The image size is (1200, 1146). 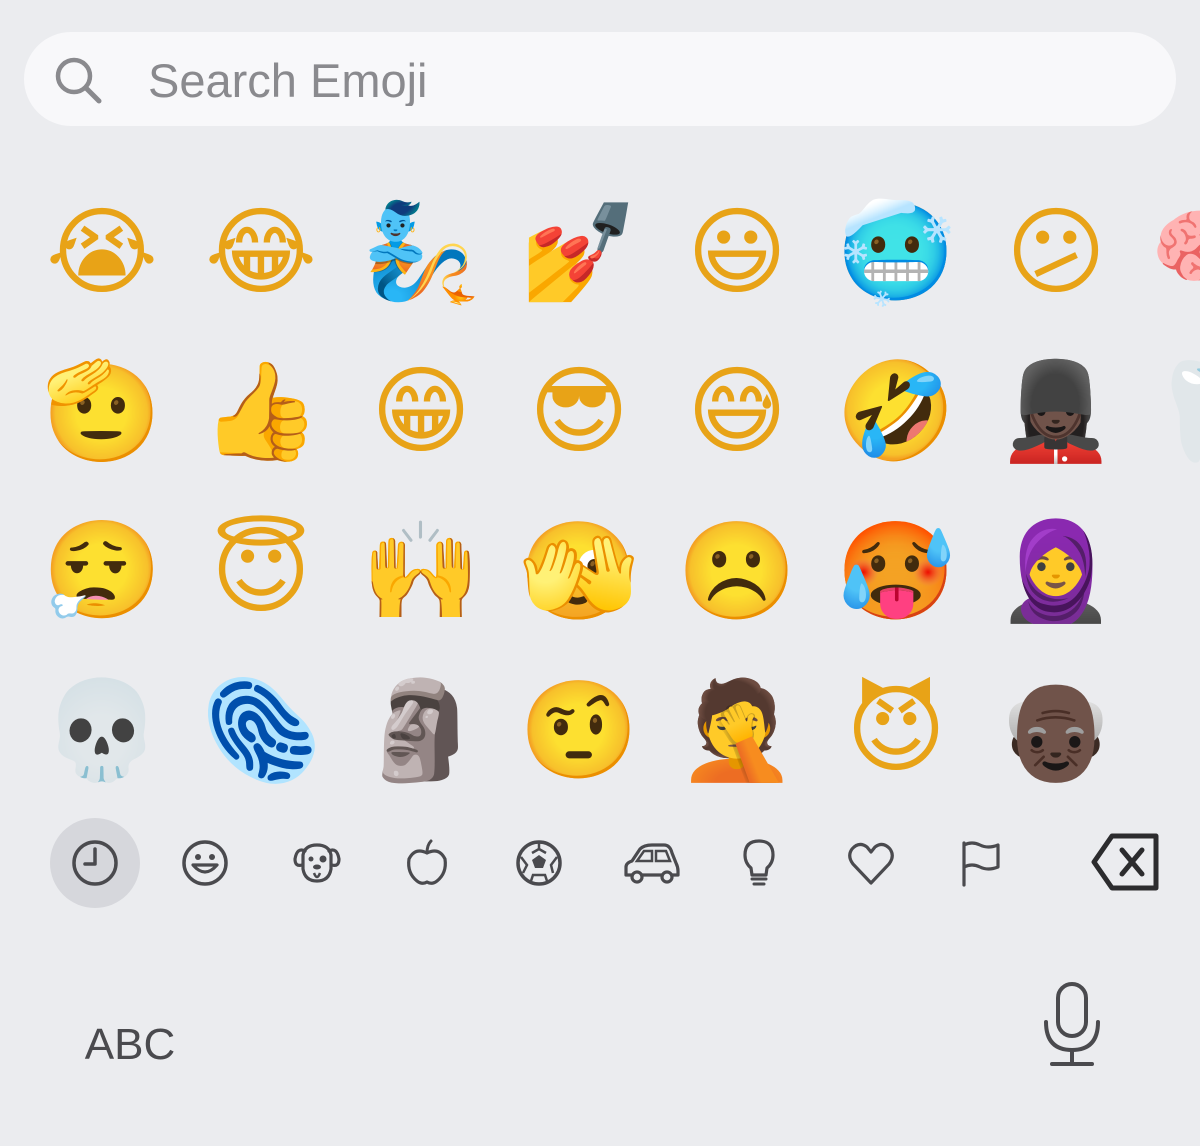 I want to click on category-activity, so click(x=539, y=863).